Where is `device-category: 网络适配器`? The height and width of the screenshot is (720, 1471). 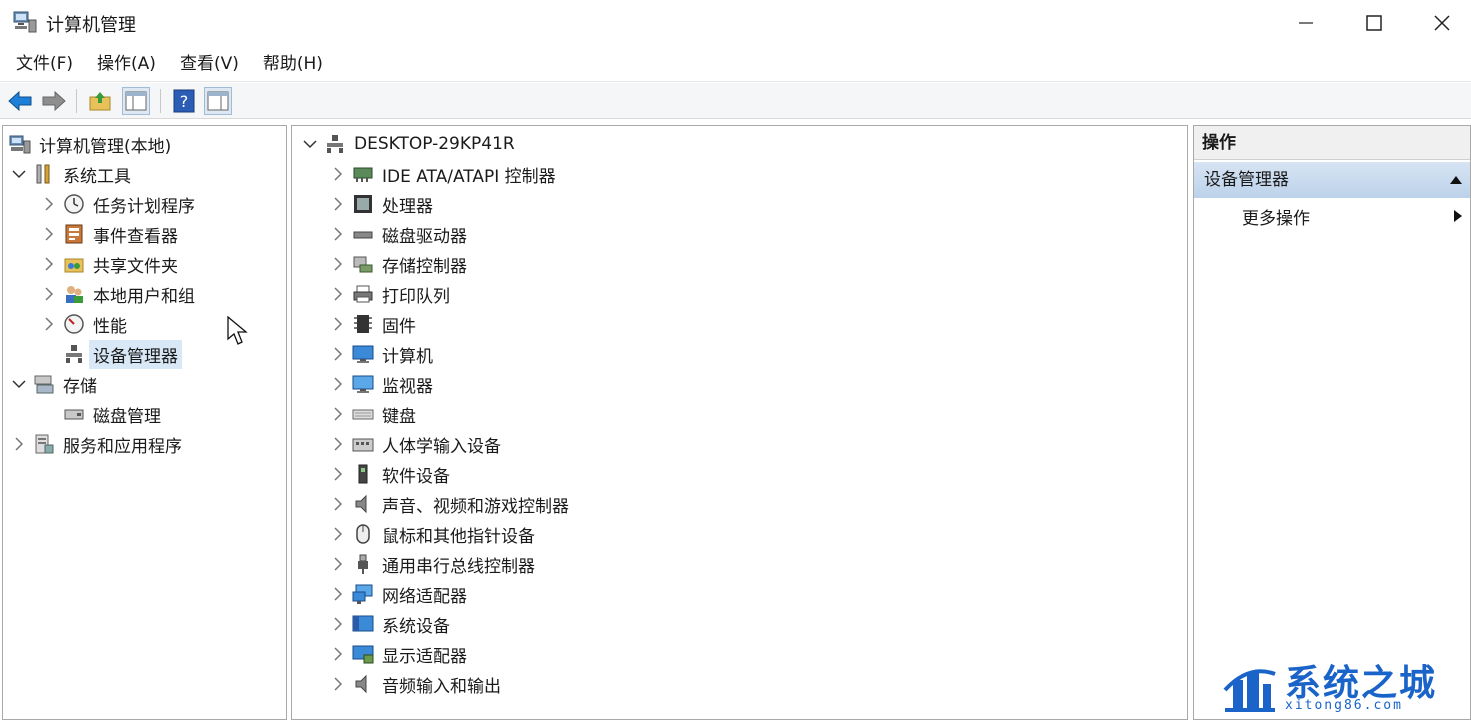
device-category: 网络适配器 is located at coordinates (398, 594).